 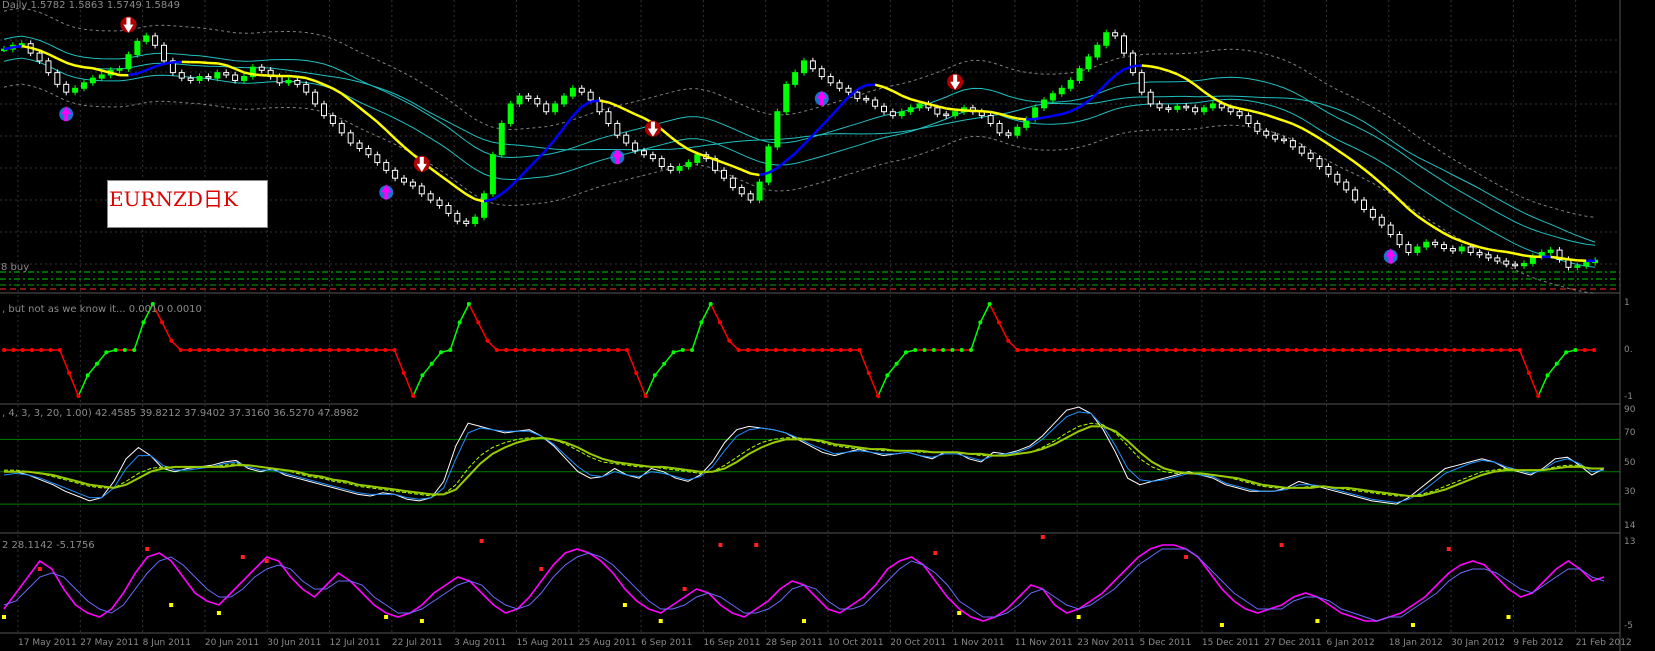 What do you see at coordinates (608, 643) in the screenshot?
I see `x-axis-date: 25 Aug 2011` at bounding box center [608, 643].